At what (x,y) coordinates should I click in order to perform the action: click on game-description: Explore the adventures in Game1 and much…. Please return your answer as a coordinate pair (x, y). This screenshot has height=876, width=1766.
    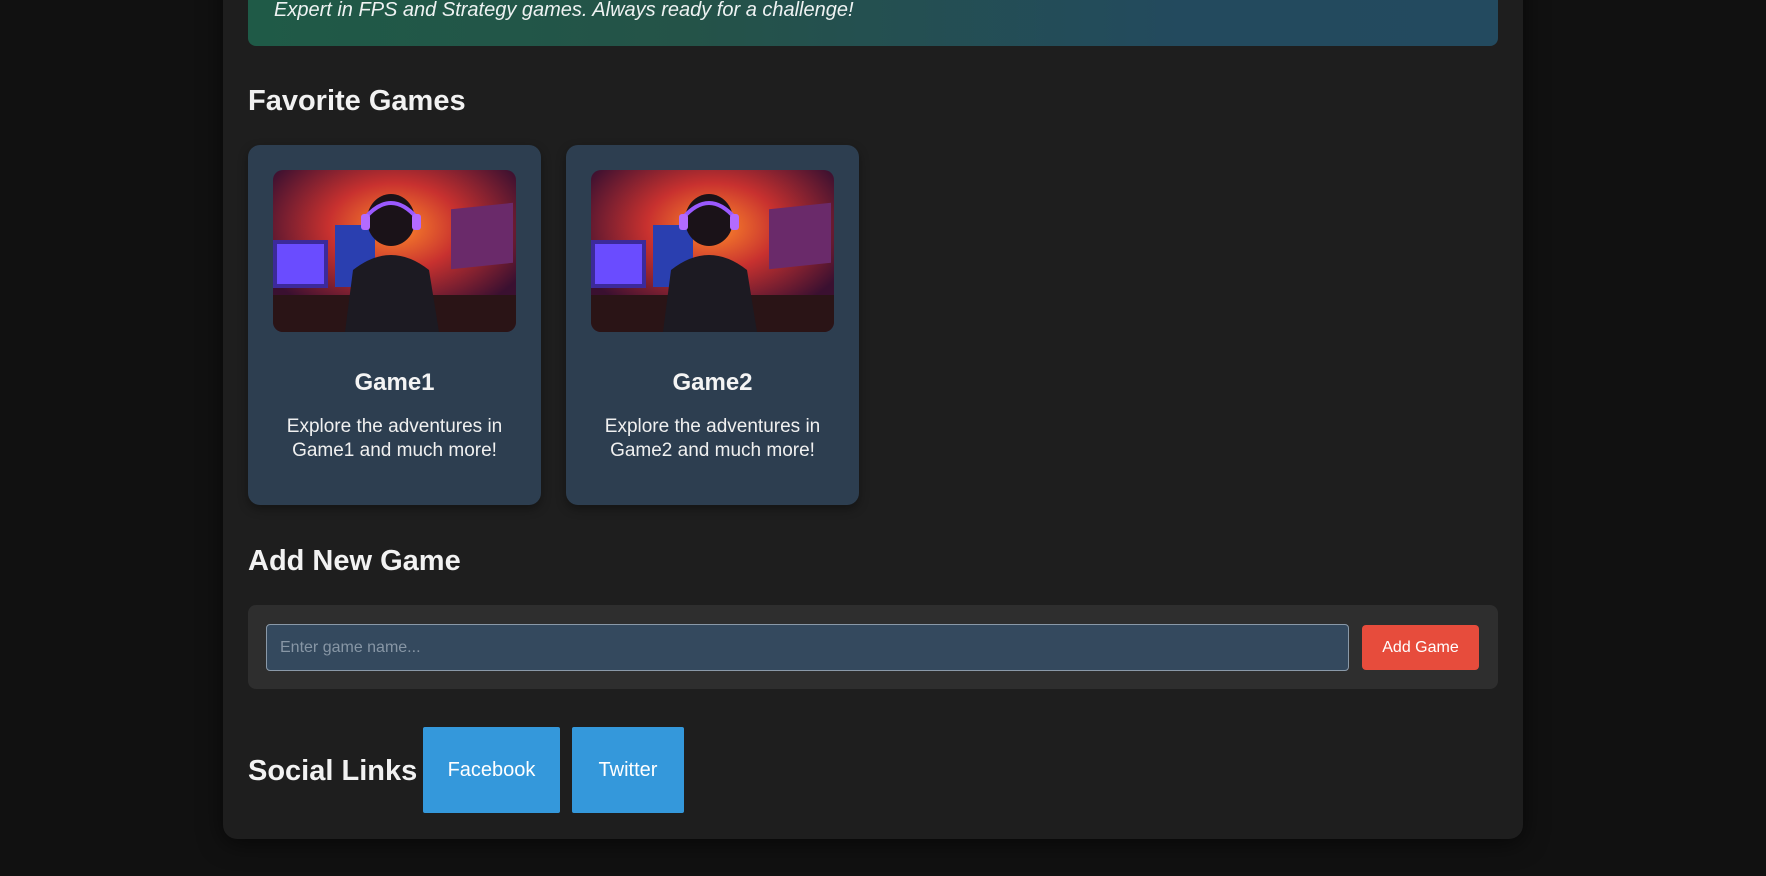
    Looking at the image, I should click on (394, 438).